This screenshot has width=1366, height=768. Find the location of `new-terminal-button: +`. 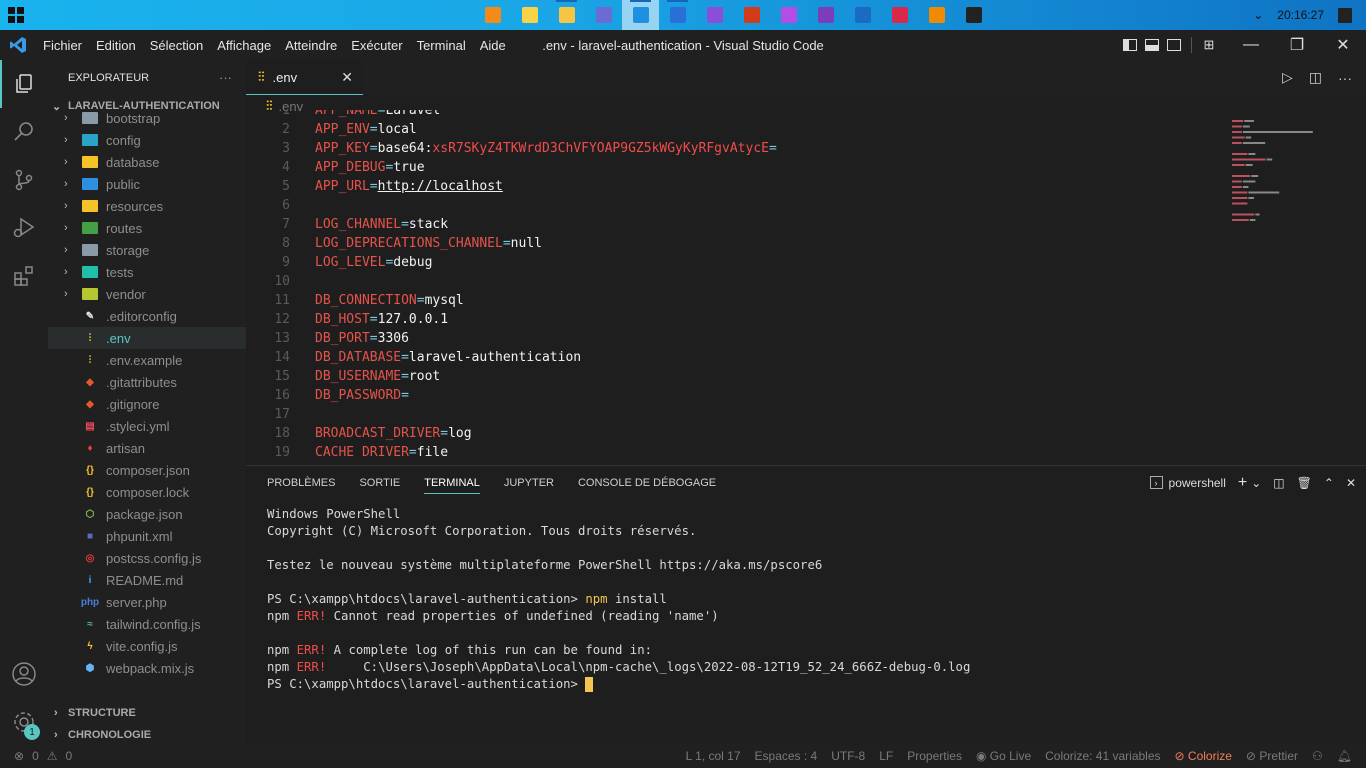

new-terminal-button: + is located at coordinates (1242, 483).